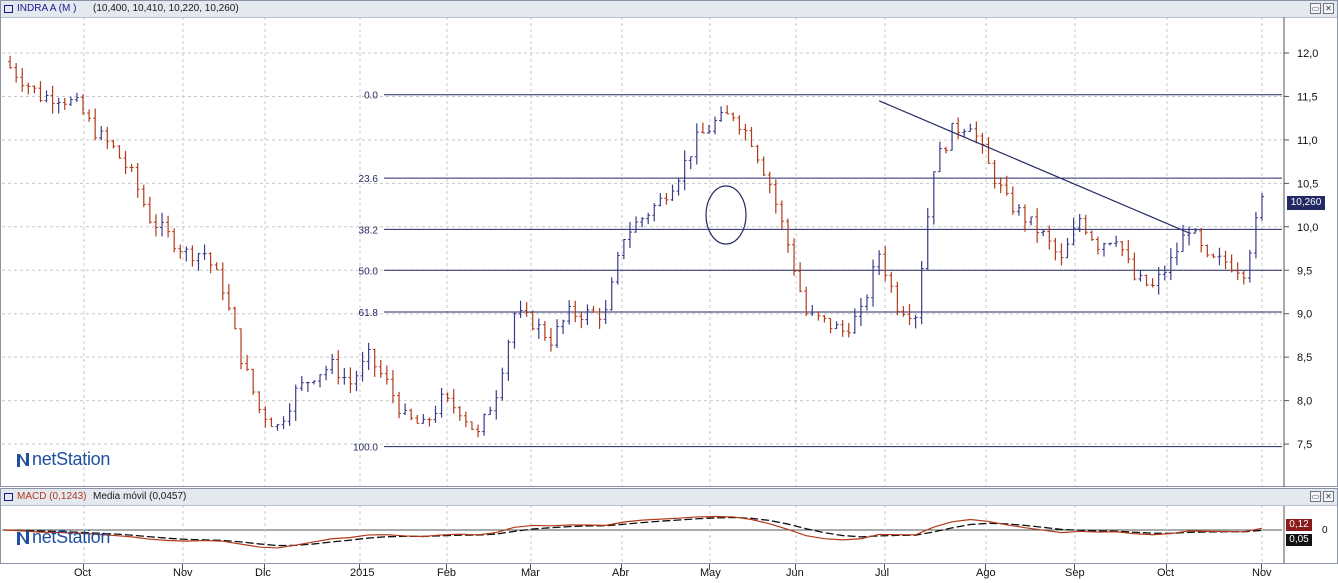  What do you see at coordinates (1307, 54) in the screenshot?
I see `y-tick-label: 12,0` at bounding box center [1307, 54].